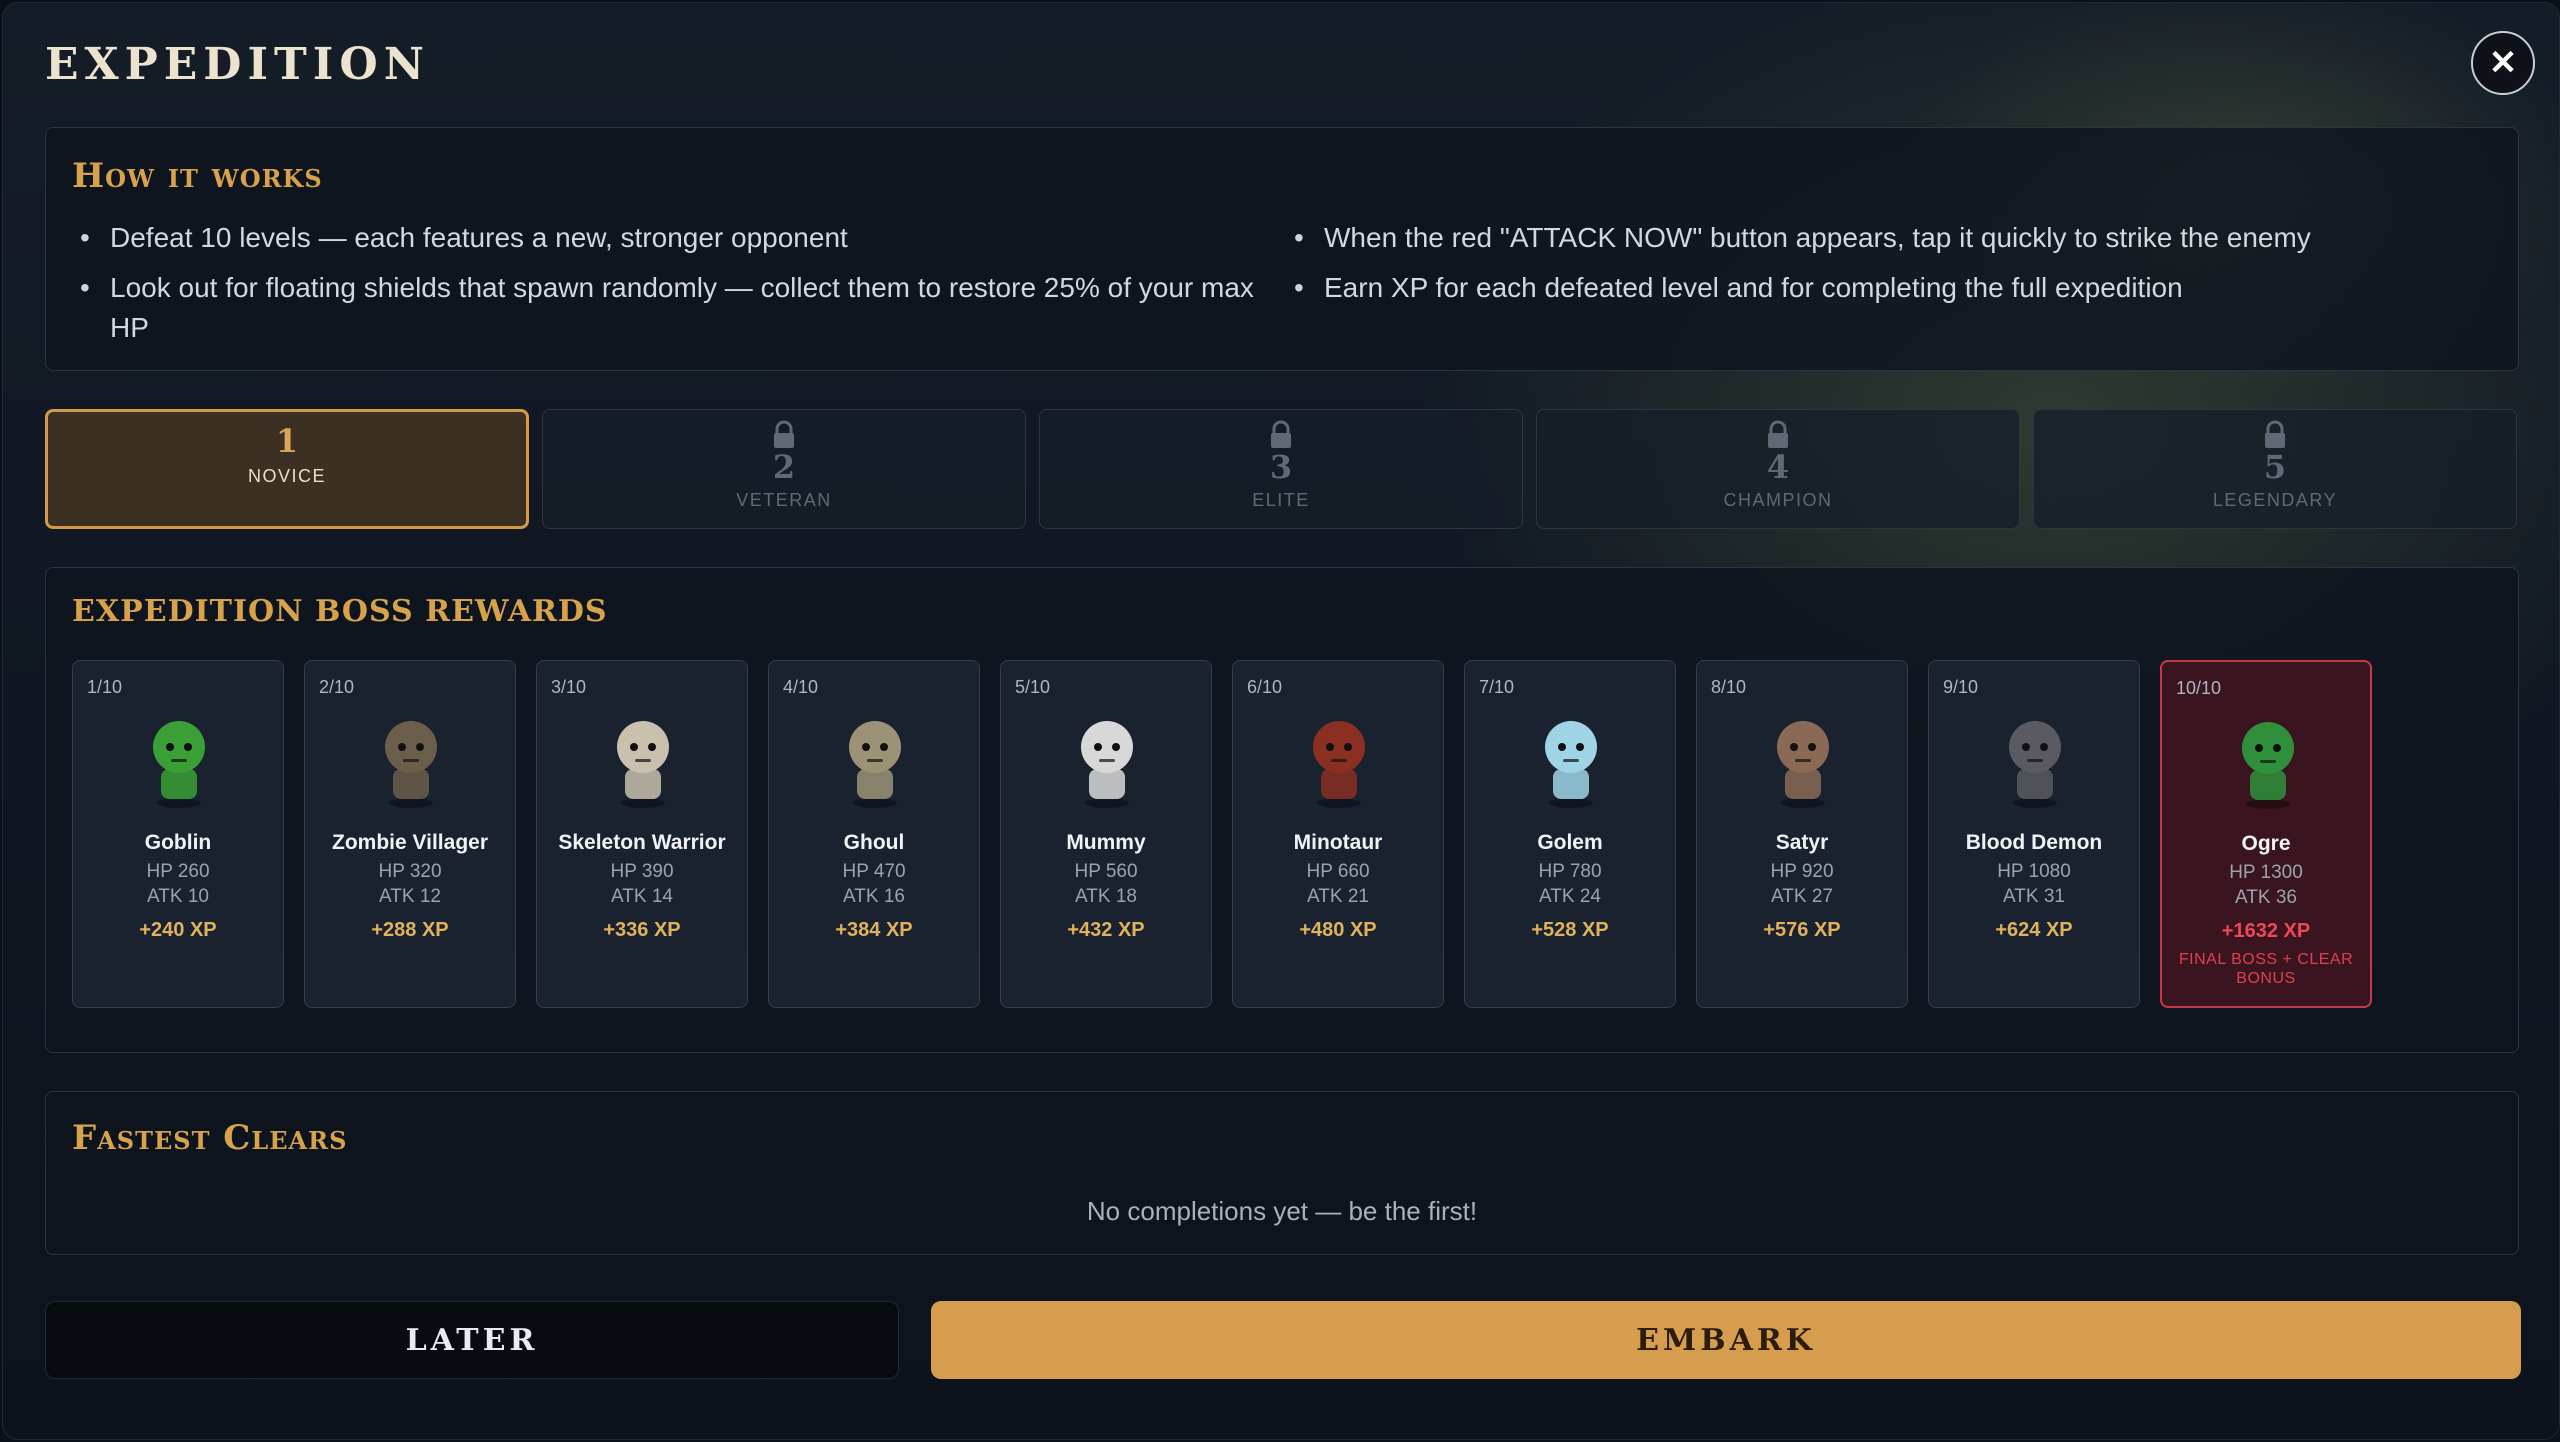  I want to click on boss-hp: HP 660, so click(1338, 871).